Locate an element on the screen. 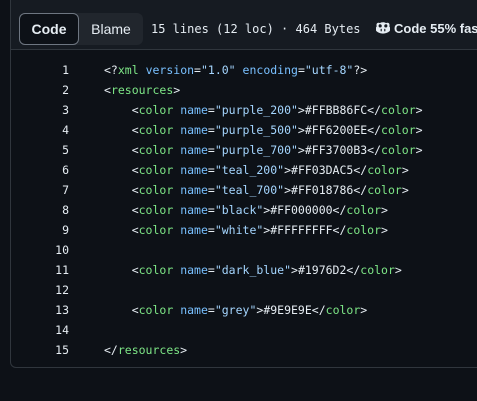 This screenshot has width=477, height=401. line-number: 2 is located at coordinates (40, 90).